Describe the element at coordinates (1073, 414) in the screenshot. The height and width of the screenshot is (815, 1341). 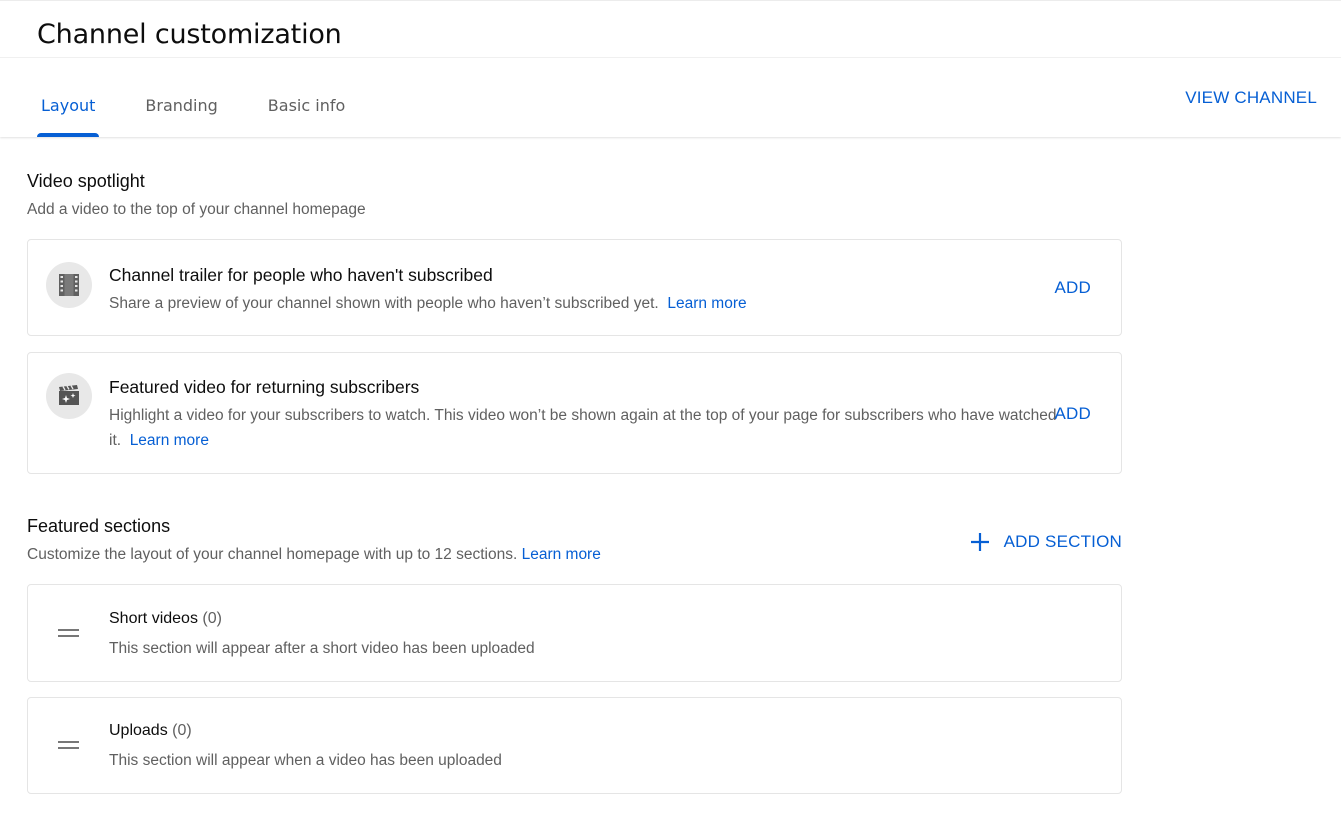
I see `add-featured-video-button: ADD` at that location.